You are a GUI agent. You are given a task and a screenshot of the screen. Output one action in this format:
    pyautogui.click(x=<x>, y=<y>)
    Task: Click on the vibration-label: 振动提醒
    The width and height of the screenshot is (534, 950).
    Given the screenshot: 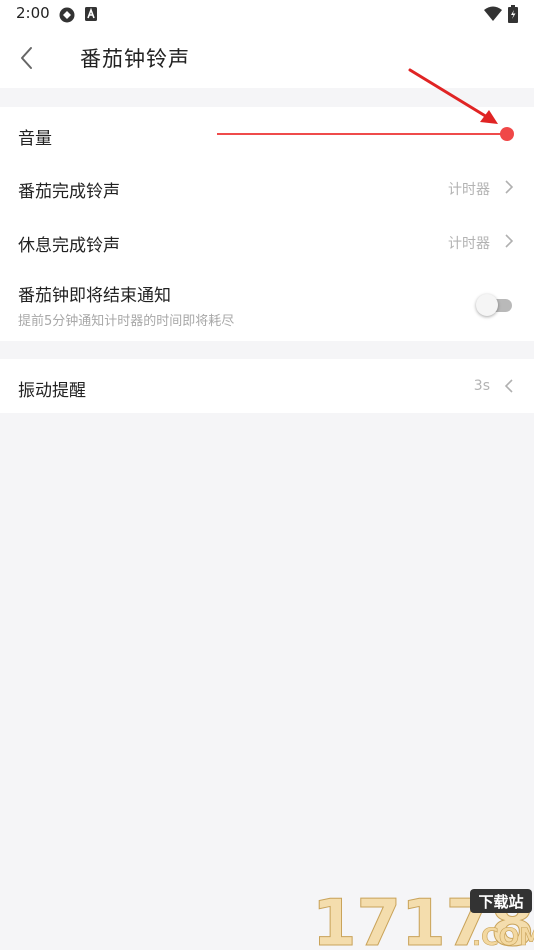 What is the action you would take?
    pyautogui.click(x=52, y=391)
    